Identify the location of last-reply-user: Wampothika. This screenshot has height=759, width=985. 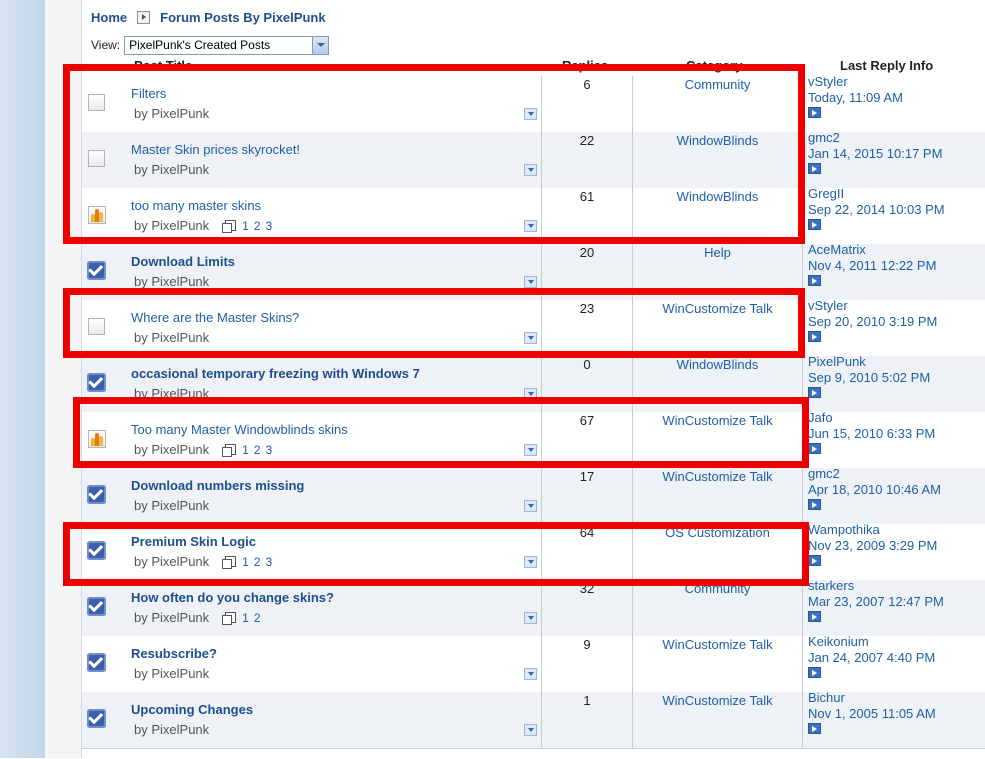
(844, 529).